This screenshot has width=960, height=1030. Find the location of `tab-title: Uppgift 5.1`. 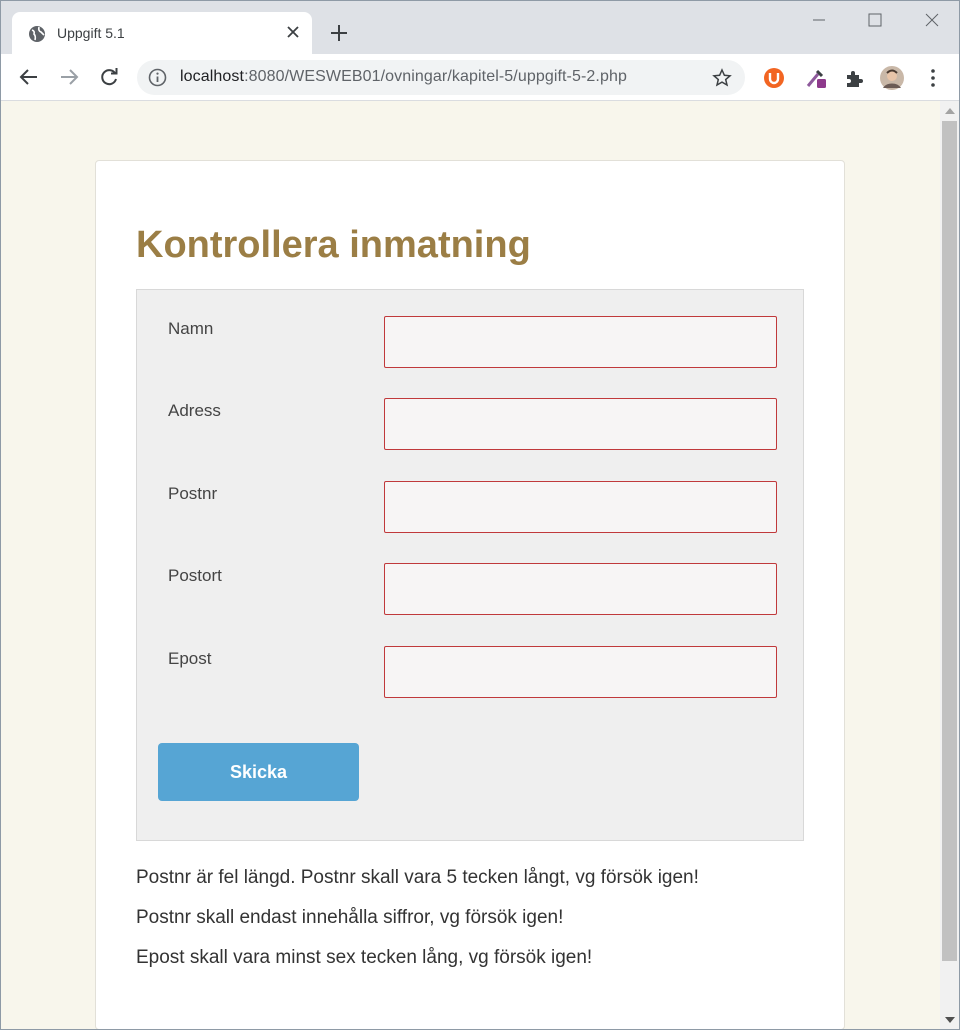

tab-title: Uppgift 5.1 is located at coordinates (91, 33).